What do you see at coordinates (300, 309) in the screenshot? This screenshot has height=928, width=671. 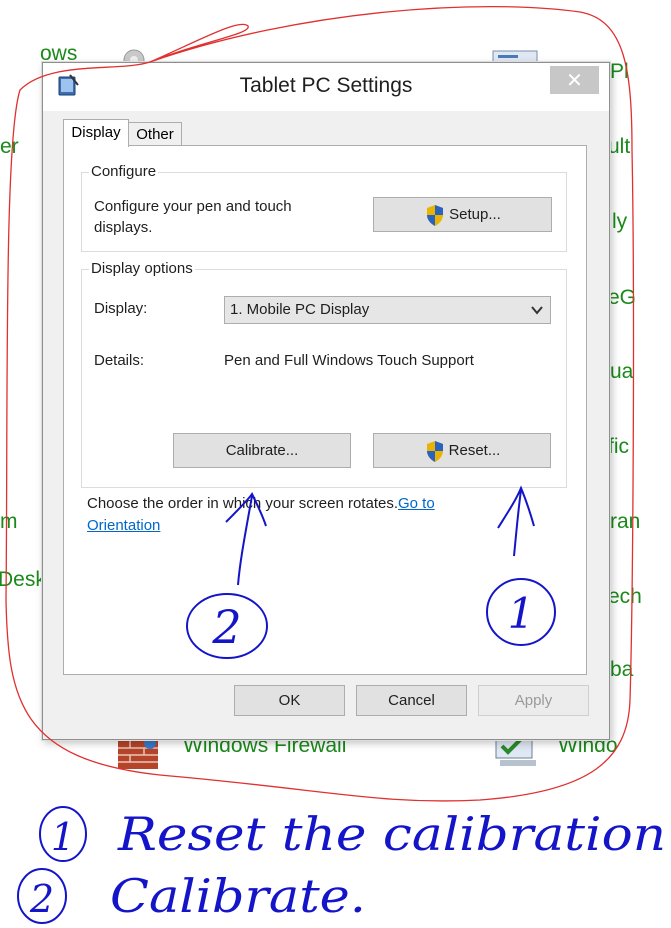 I see `display-select-value: 1. Mobile PC Display` at bounding box center [300, 309].